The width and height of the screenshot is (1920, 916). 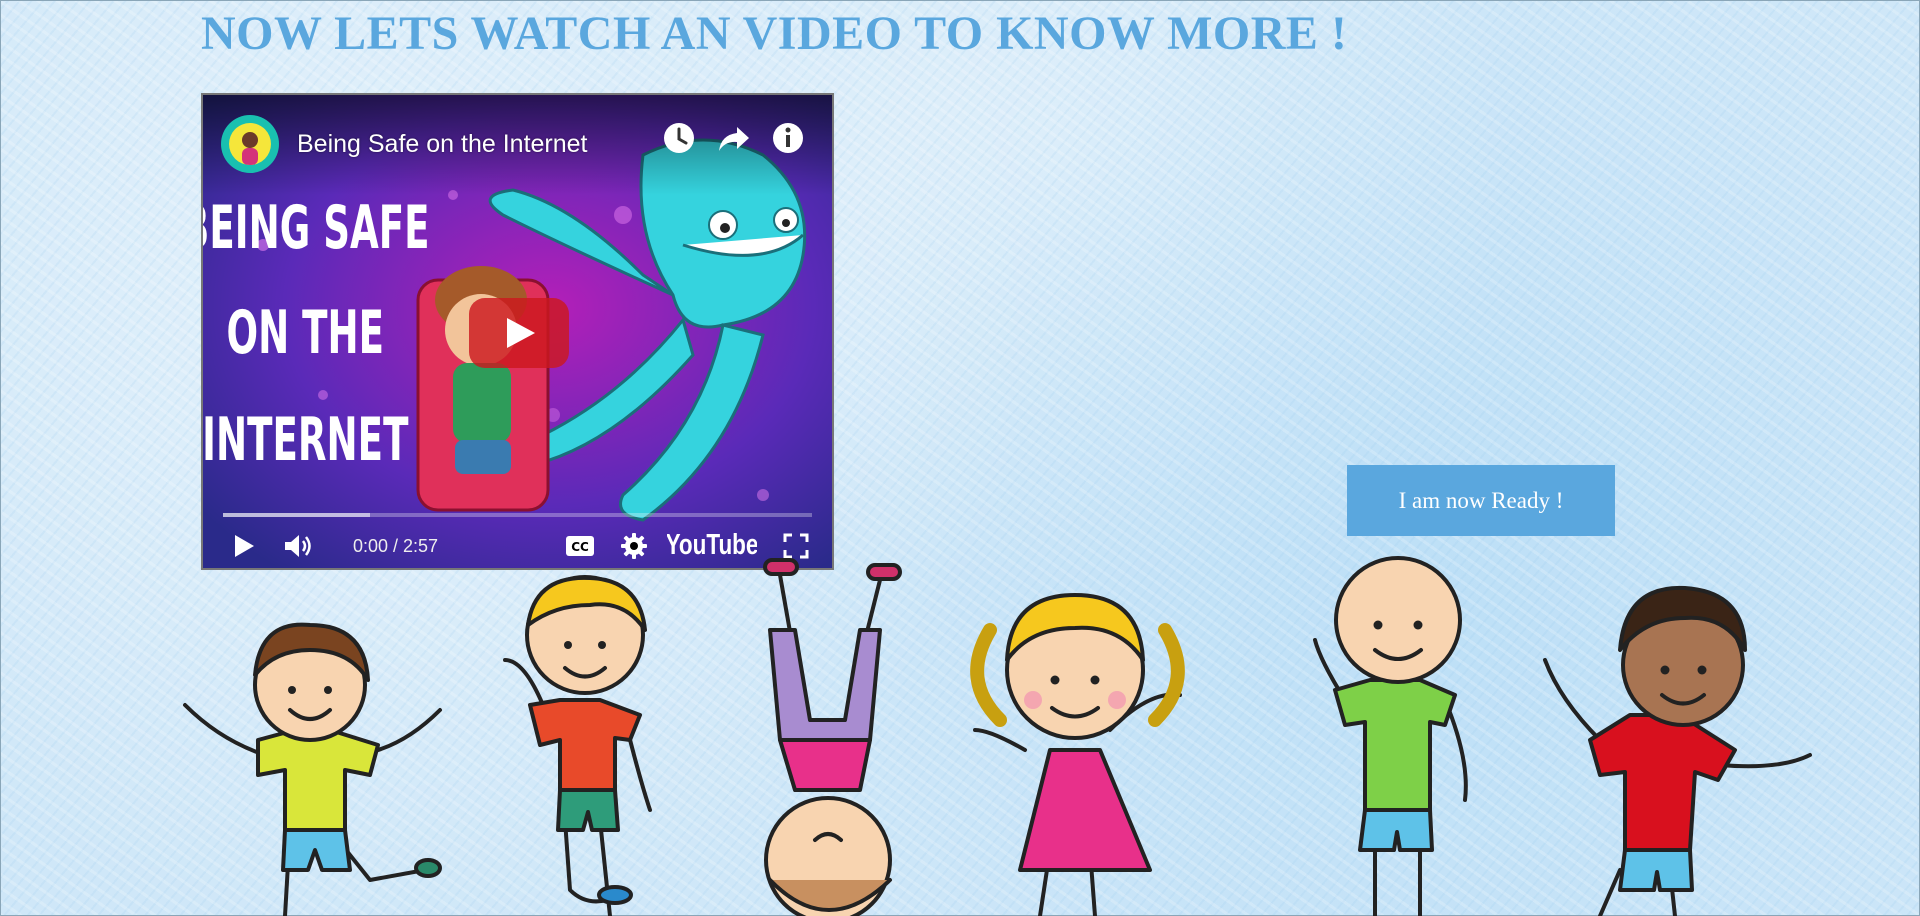 I want to click on share-icon, so click(x=734, y=138).